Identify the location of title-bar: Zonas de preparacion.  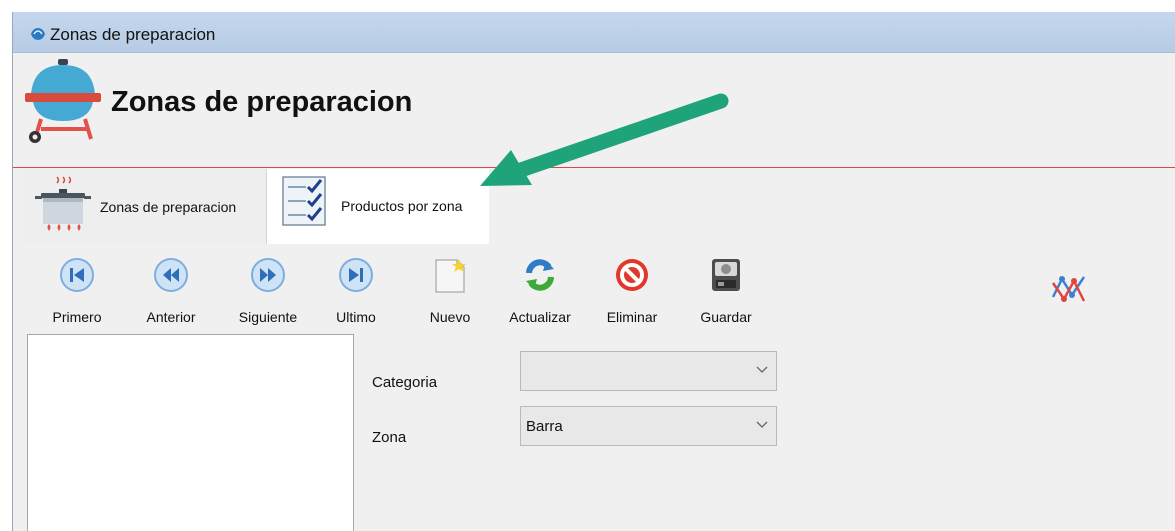
(594, 32).